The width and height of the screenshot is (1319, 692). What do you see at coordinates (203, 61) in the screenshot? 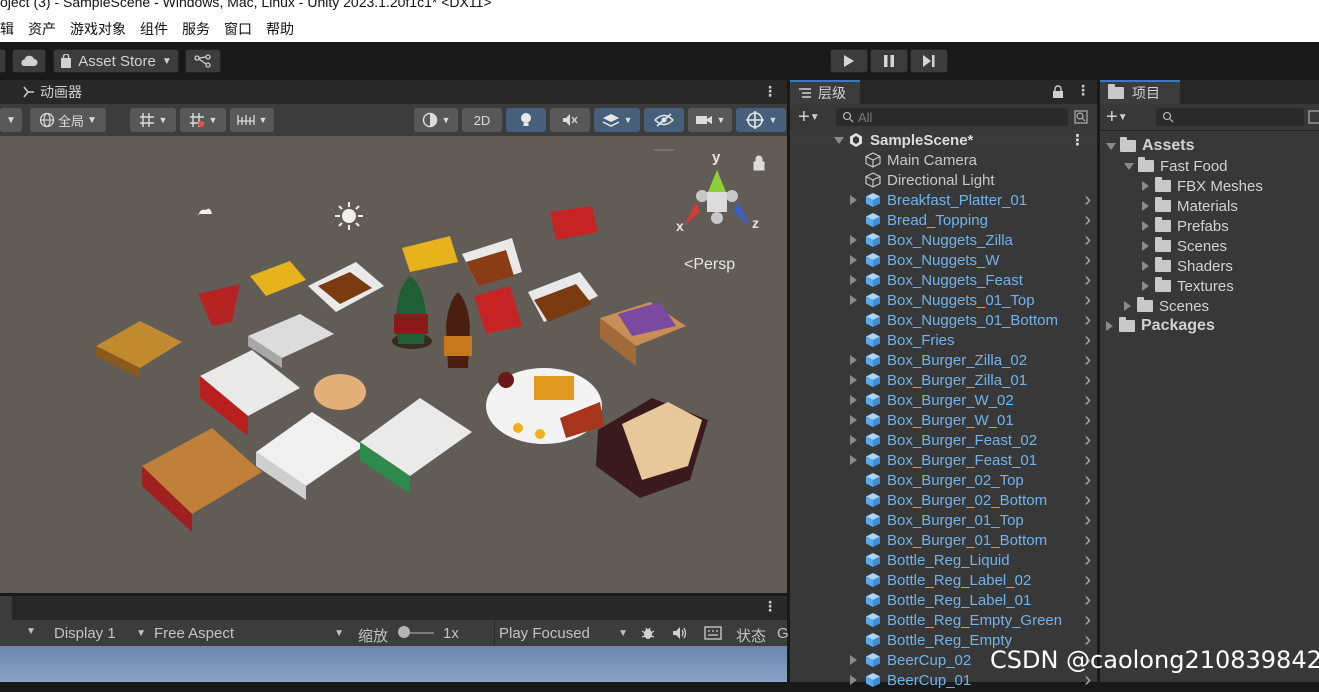
I see `version-control-button` at bounding box center [203, 61].